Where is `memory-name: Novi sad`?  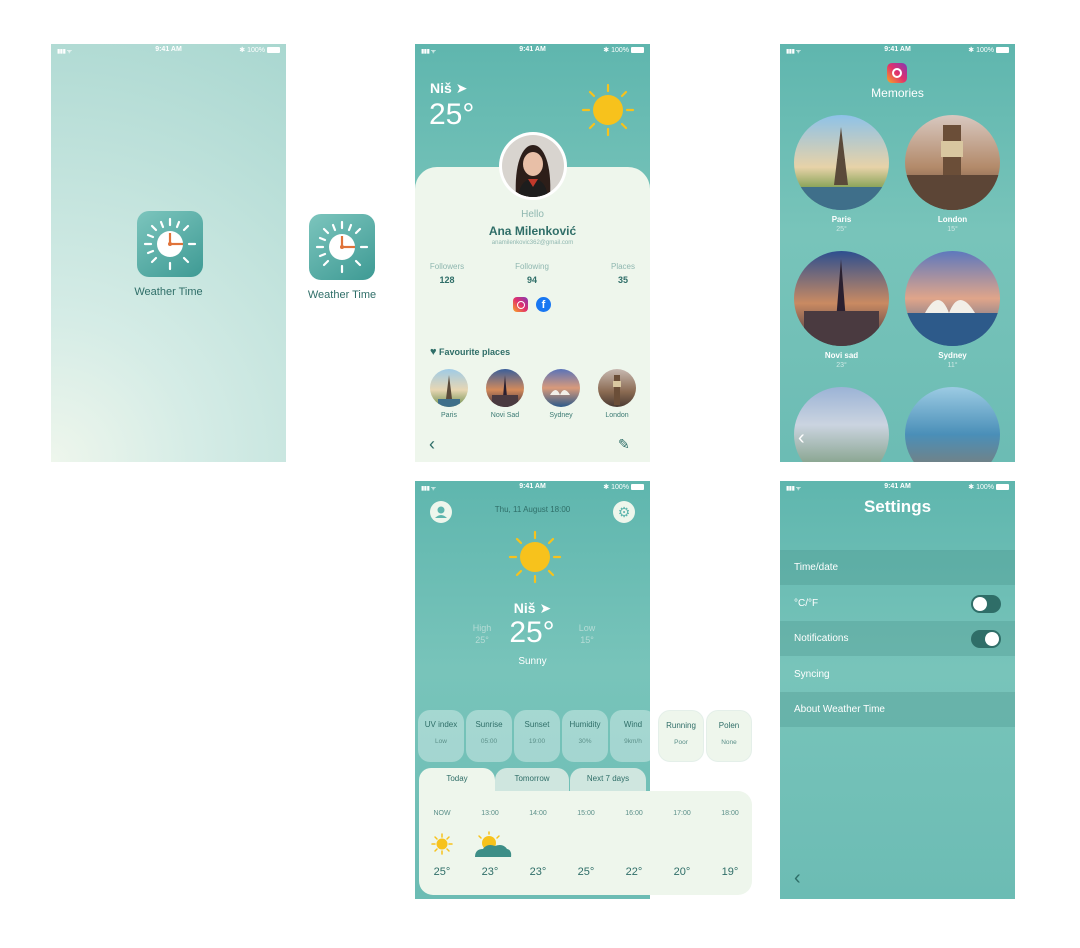 memory-name: Novi sad is located at coordinates (841, 355).